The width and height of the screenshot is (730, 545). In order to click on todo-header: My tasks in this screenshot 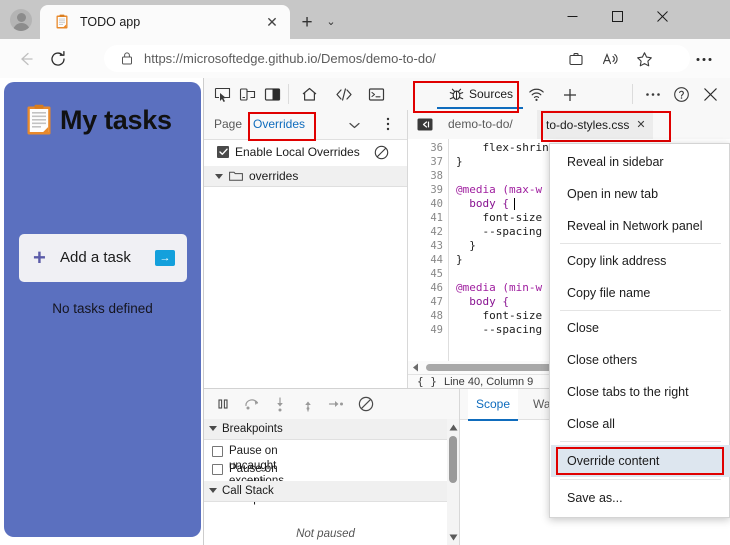, I will do `click(99, 120)`.